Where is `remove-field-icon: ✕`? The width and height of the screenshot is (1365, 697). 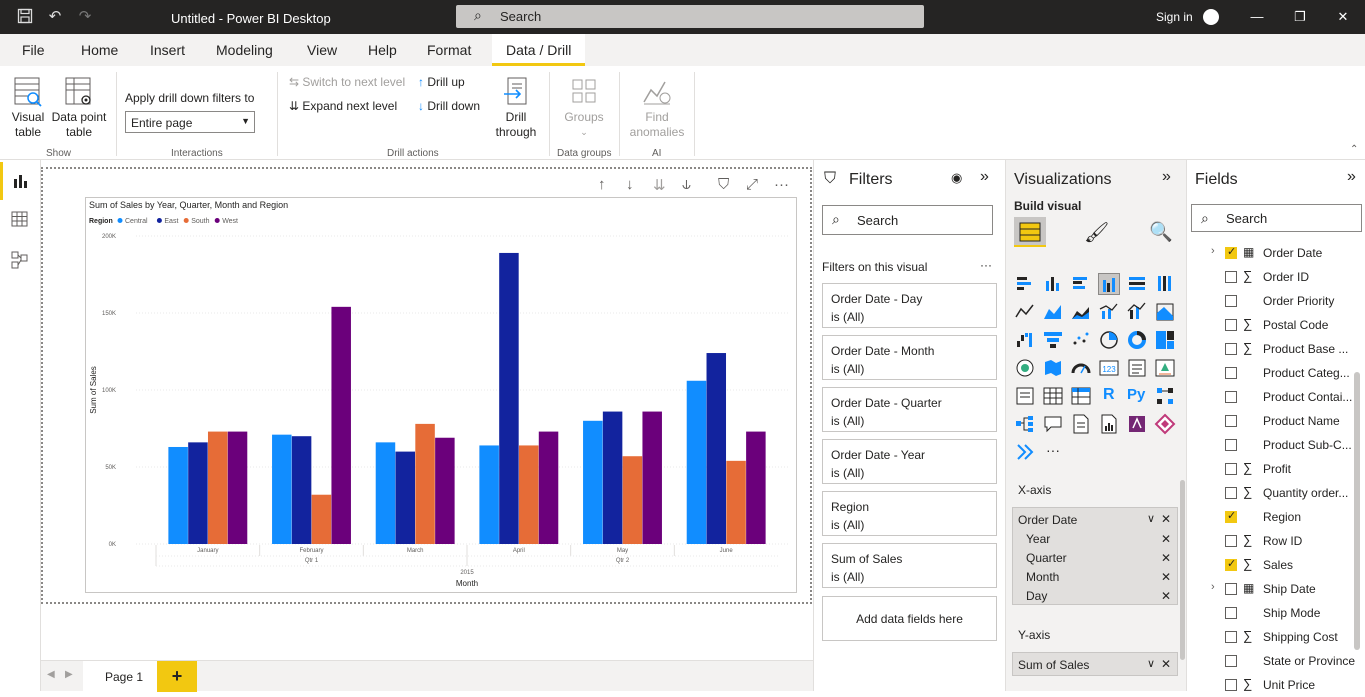 remove-field-icon: ✕ is located at coordinates (1166, 664).